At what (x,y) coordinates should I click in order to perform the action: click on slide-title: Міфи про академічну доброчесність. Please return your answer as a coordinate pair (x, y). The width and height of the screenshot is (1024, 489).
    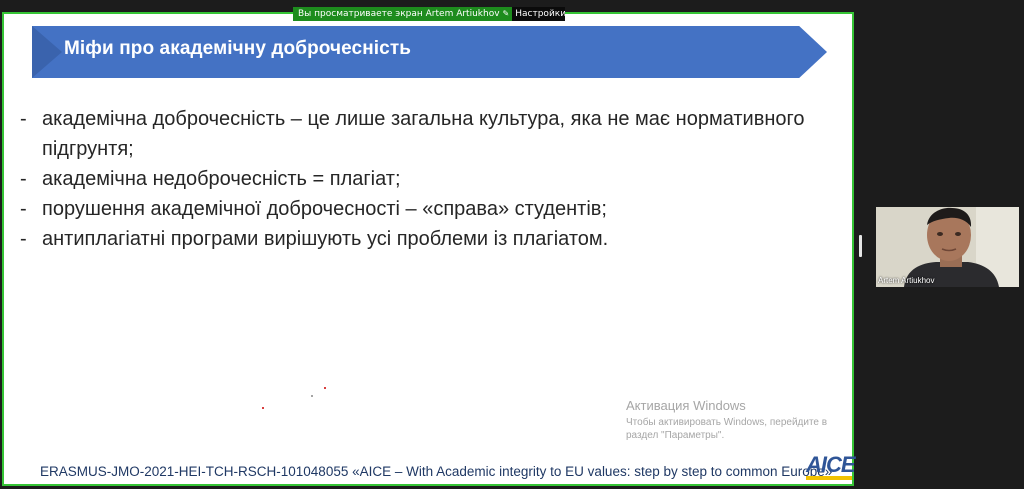
    Looking at the image, I should click on (238, 48).